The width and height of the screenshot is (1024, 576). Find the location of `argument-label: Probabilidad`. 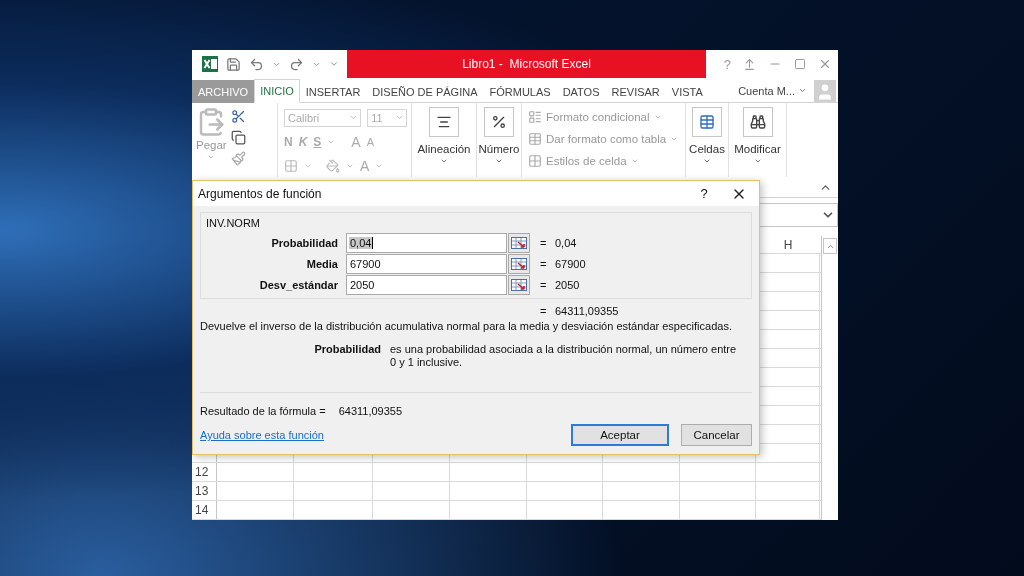

argument-label: Probabilidad is located at coordinates (304, 243).